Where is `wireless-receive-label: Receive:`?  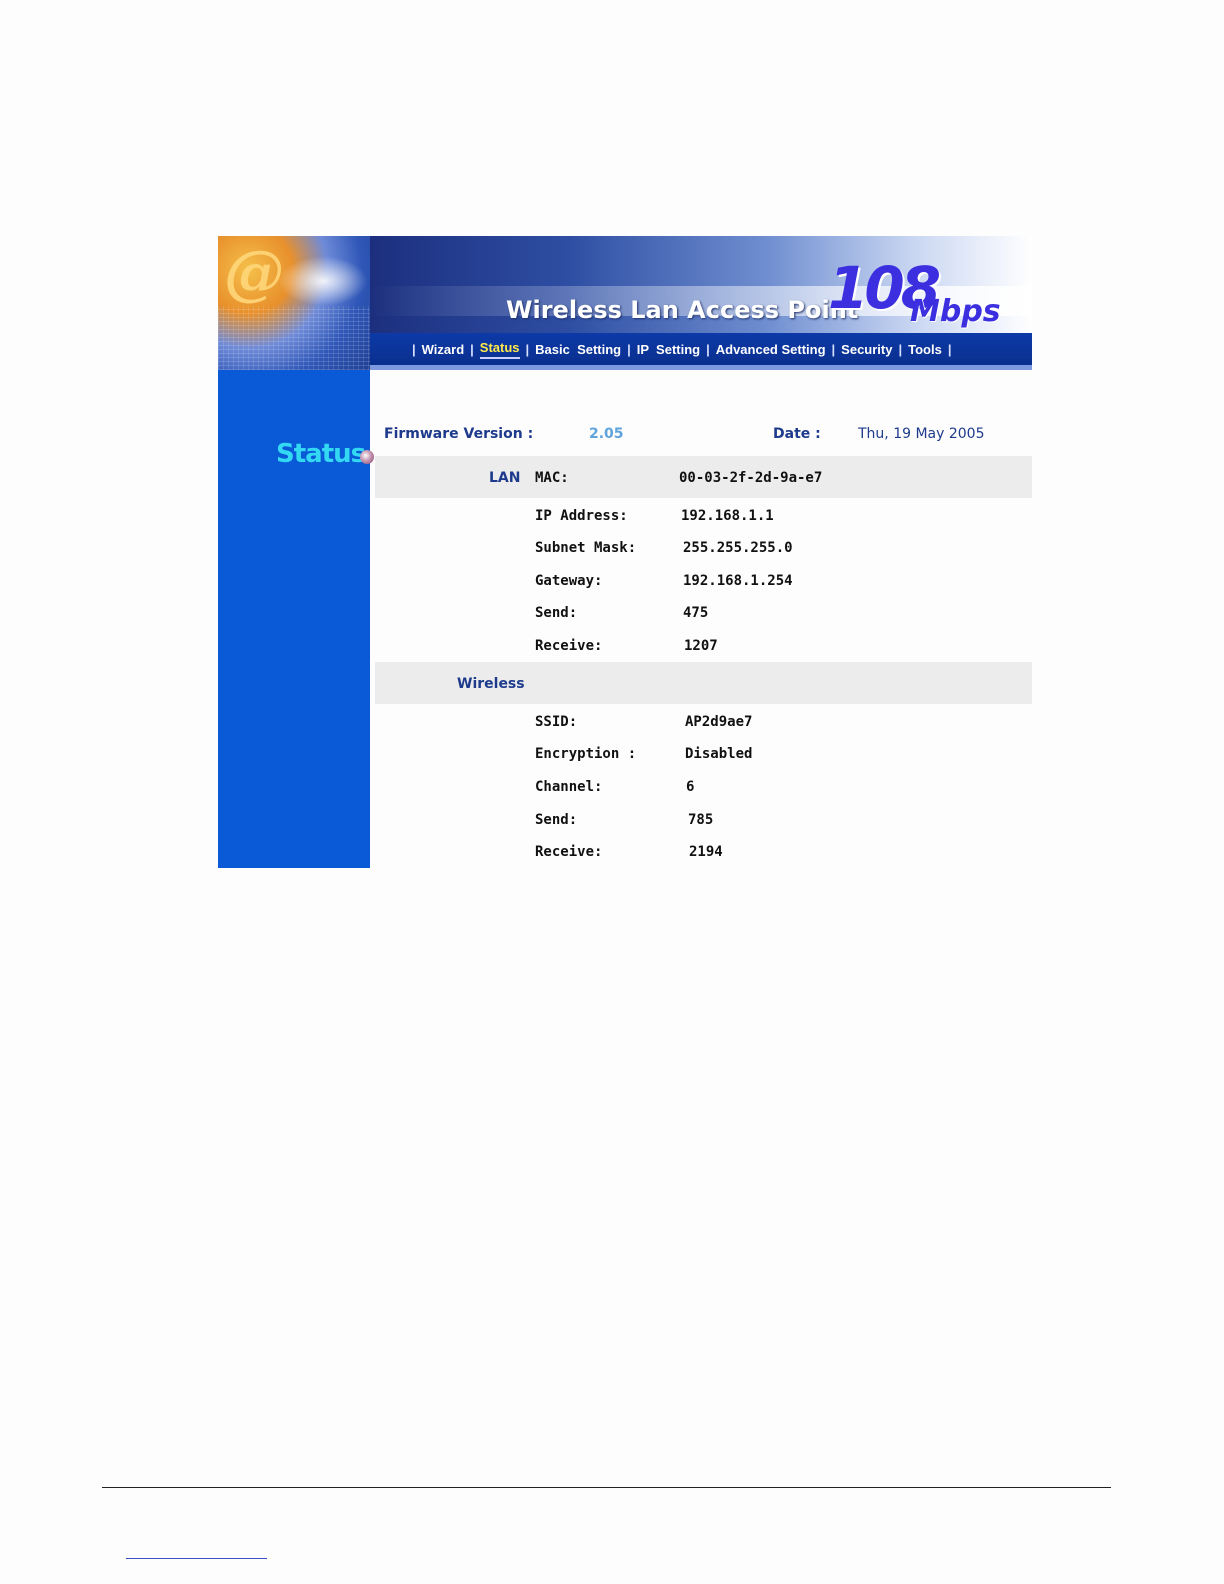 wireless-receive-label: Receive: is located at coordinates (569, 852).